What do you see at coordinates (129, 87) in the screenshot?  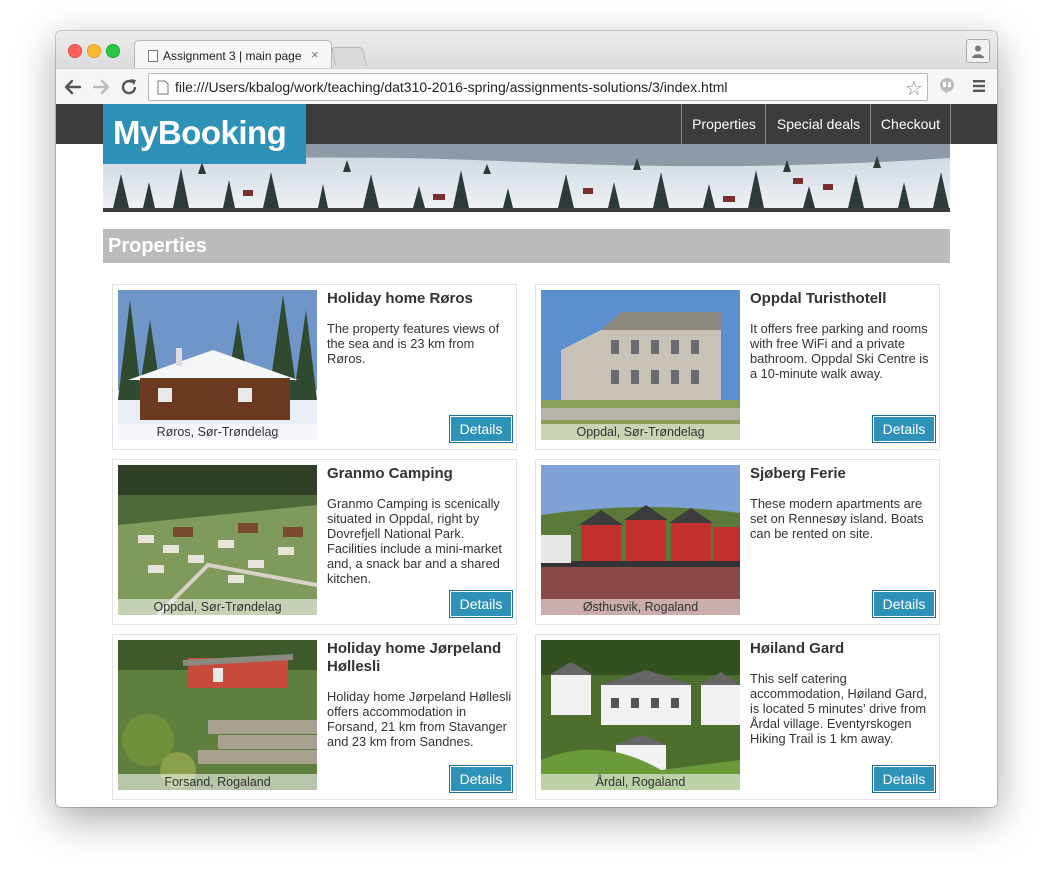 I see `reload-icon` at bounding box center [129, 87].